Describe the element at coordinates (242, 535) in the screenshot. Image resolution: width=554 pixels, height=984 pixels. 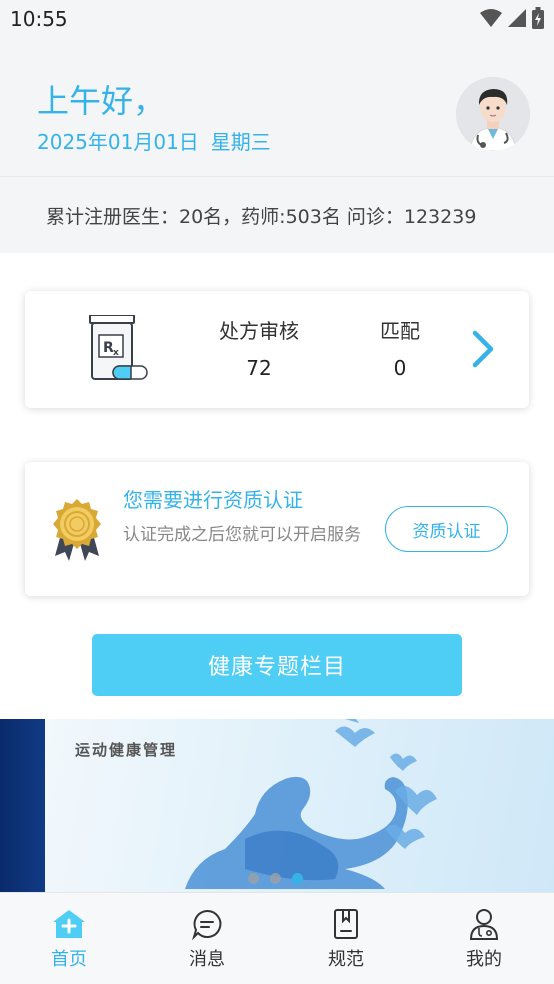
I see `certification-description: 认证完成之后您就可以开启服务` at that location.